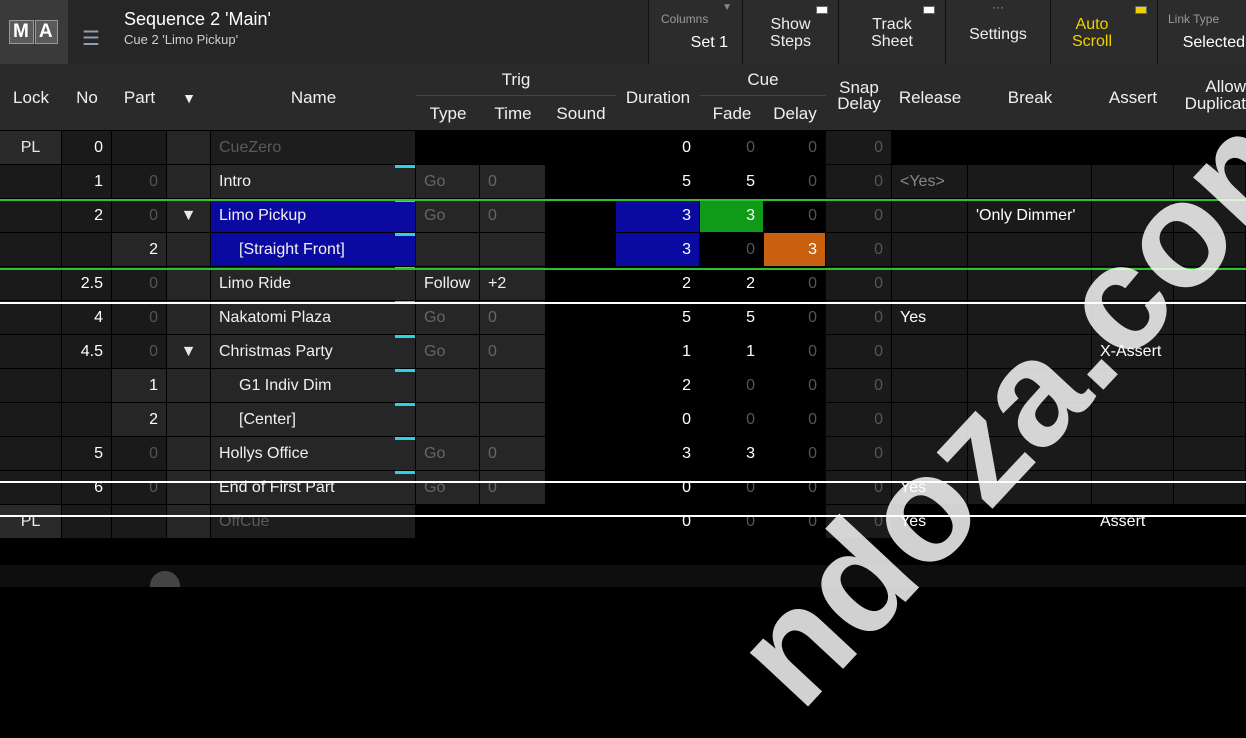 Image resolution: width=1246 pixels, height=738 pixels. I want to click on cell-trig-type: Follow, so click(447, 283).